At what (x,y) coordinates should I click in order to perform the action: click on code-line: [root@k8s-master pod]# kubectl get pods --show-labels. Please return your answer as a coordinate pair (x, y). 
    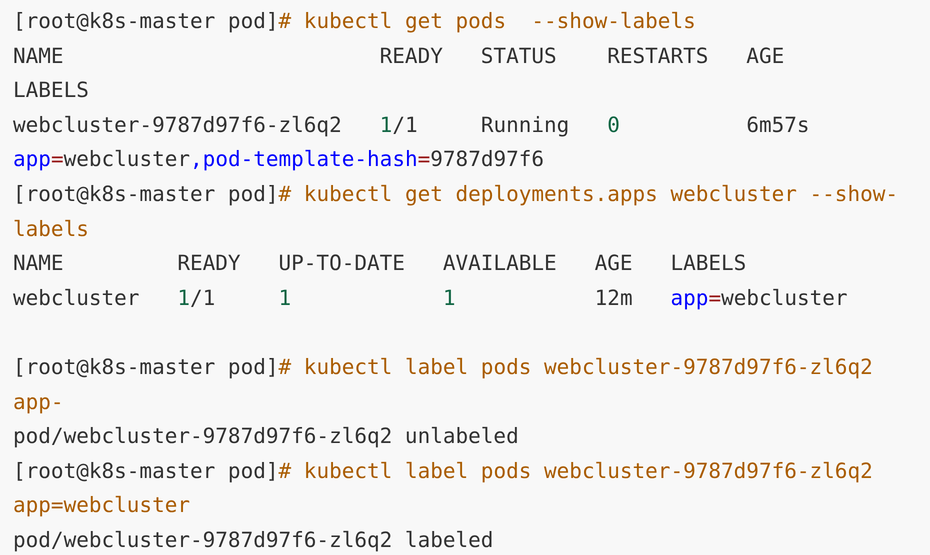
    Looking at the image, I should click on (354, 21).